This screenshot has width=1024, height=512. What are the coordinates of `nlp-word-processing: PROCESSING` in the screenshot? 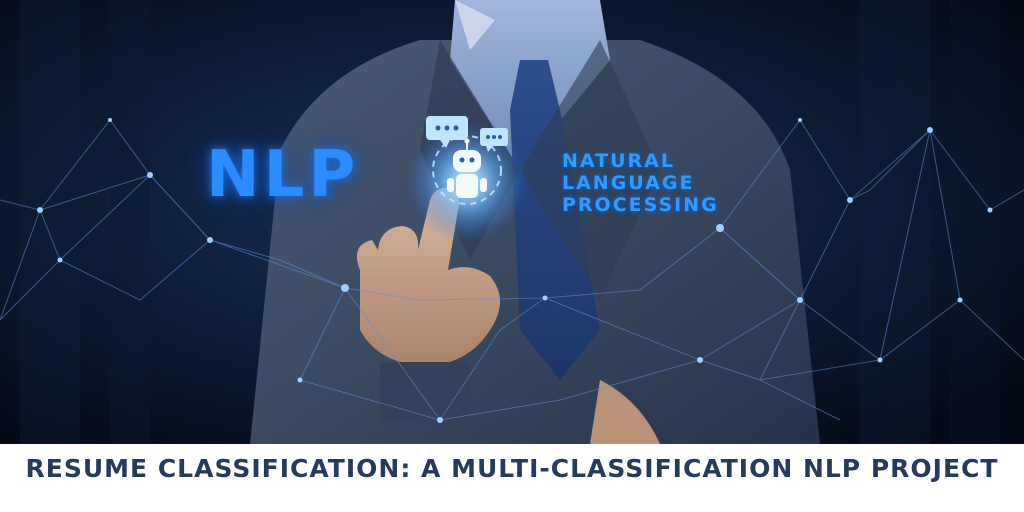 It's located at (640, 205).